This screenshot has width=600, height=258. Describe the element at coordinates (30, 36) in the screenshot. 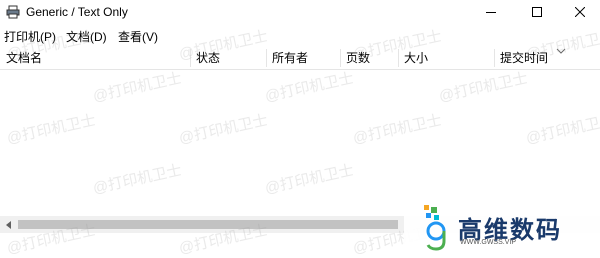

I see `menu-printer: 打印机(P)` at that location.